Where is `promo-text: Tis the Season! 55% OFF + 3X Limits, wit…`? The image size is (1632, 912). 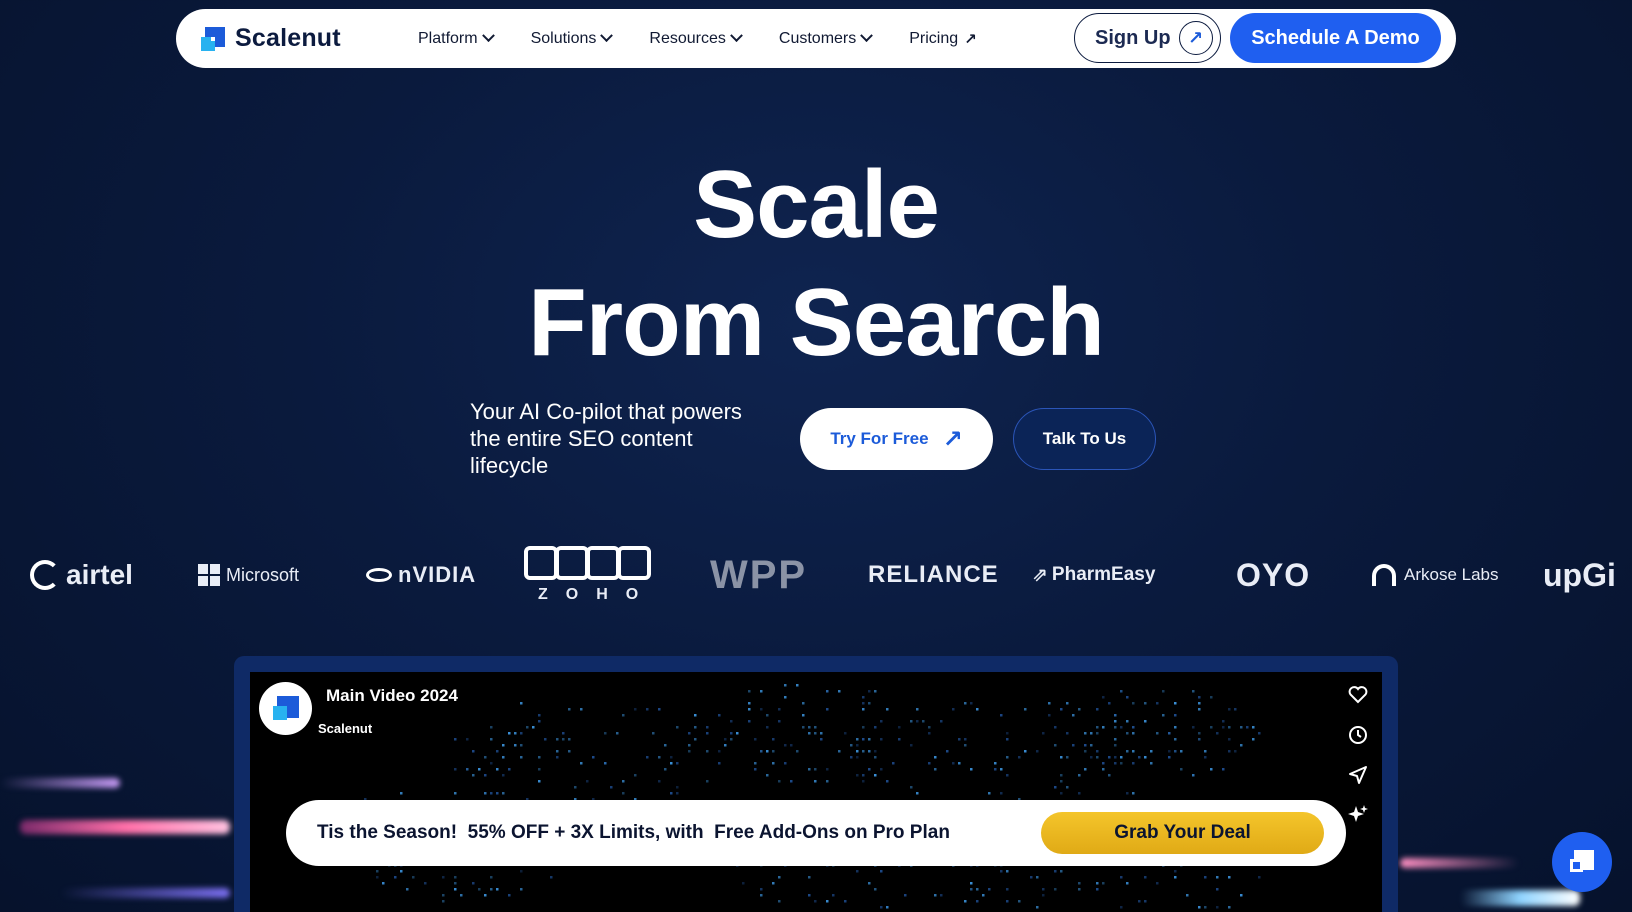 promo-text: Tis the Season! 55% OFF + 3X Limits, wit… is located at coordinates (633, 832).